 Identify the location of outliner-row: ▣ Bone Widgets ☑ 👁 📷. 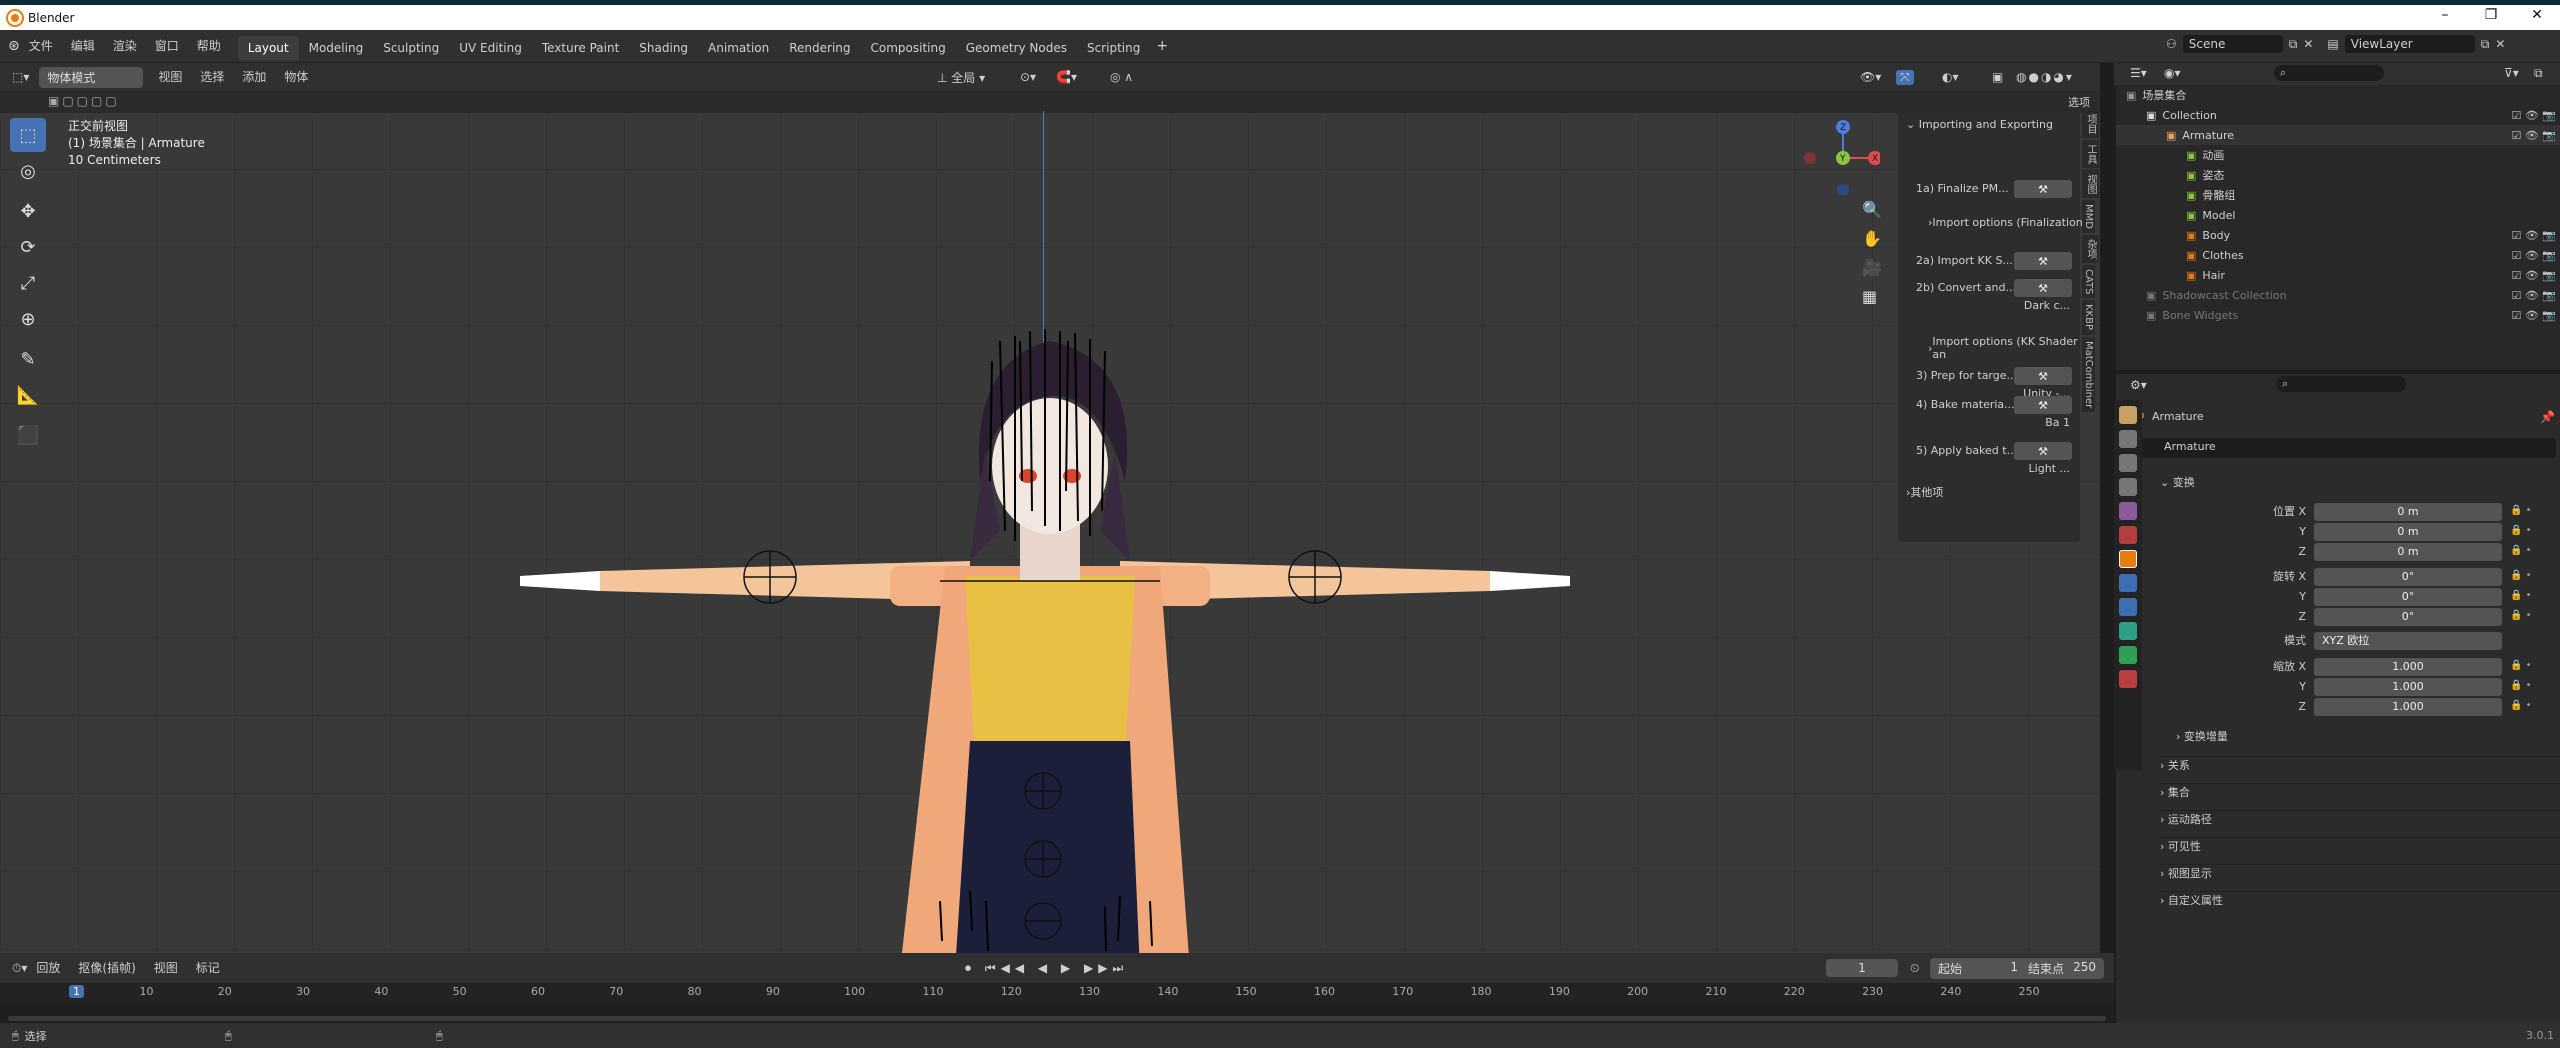
(2338, 315).